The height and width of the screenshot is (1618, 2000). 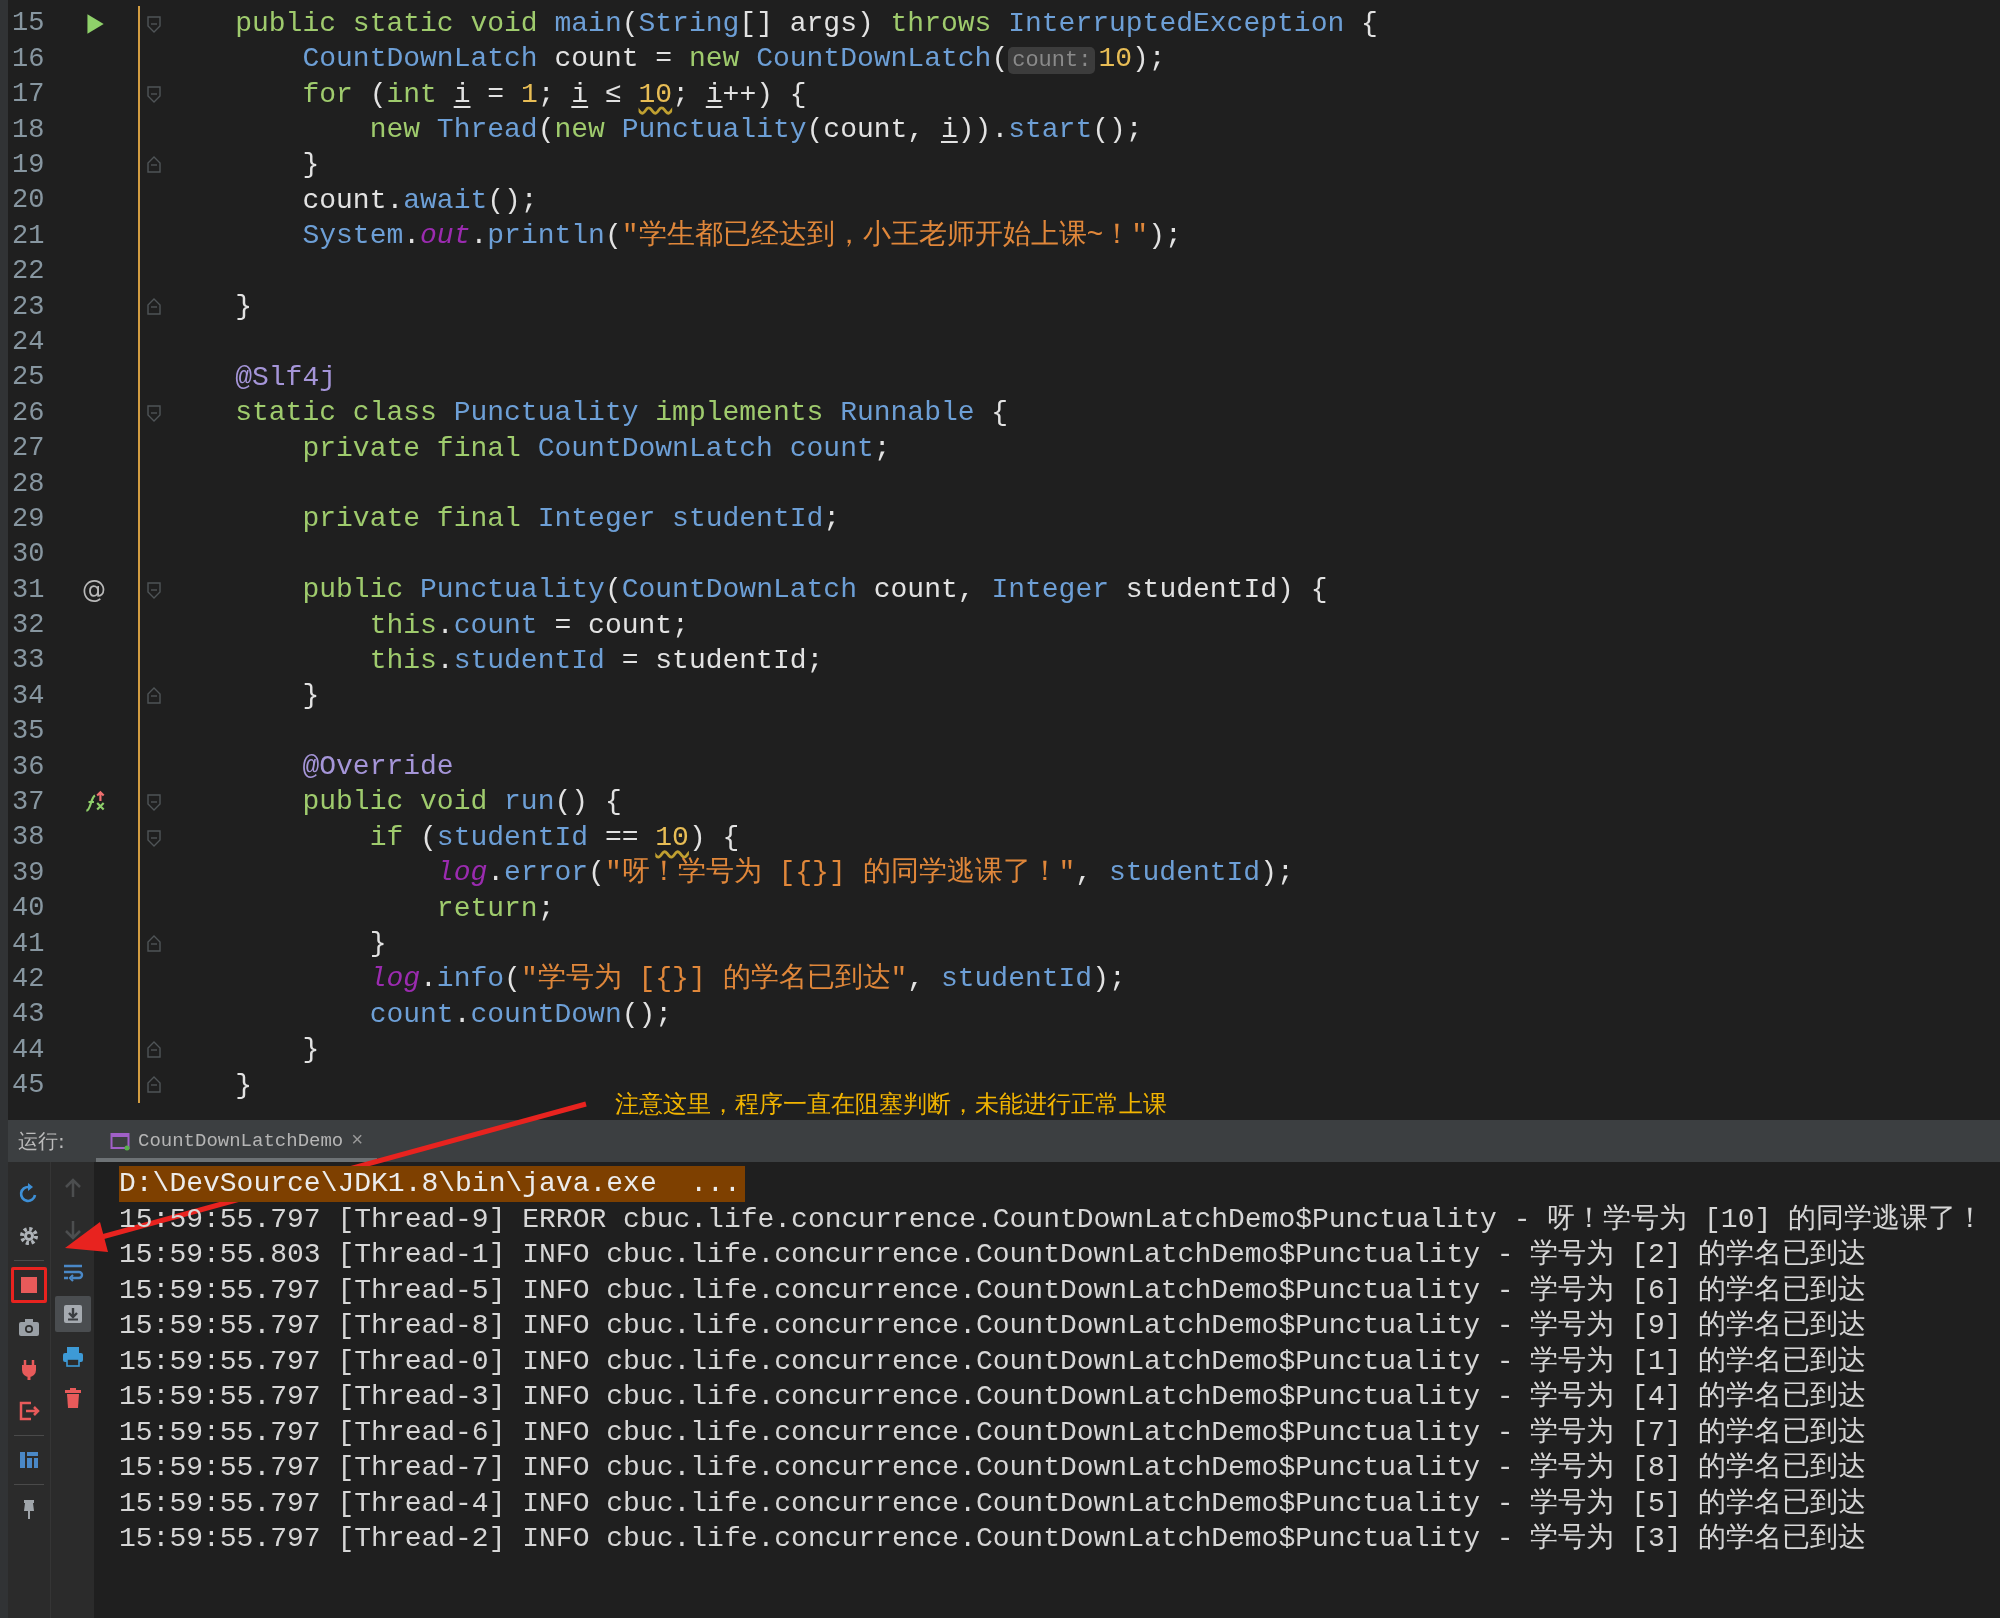 I want to click on code-line: for (int i = 1; i ≤ 10; i++) {, so click(x=554, y=94).